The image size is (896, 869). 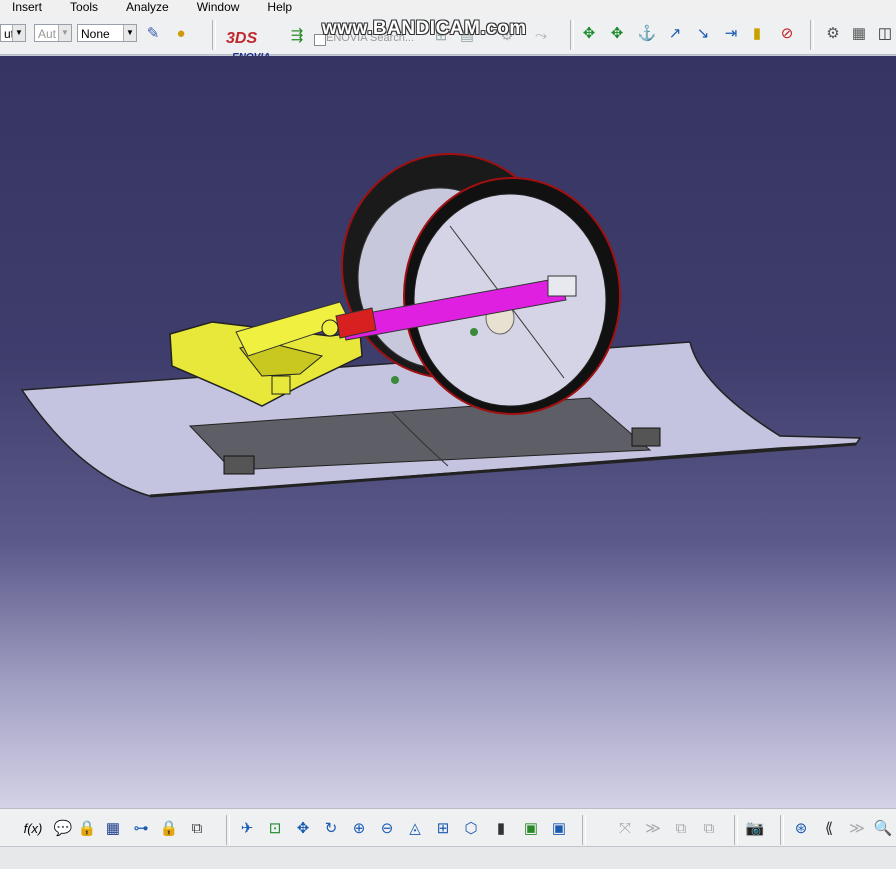 I want to click on bandicam-watermark: www.BANDICAM.com, so click(x=424, y=28).